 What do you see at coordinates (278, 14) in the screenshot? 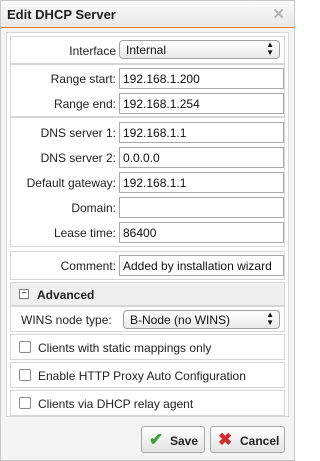
I see `close-icon: ✕` at bounding box center [278, 14].